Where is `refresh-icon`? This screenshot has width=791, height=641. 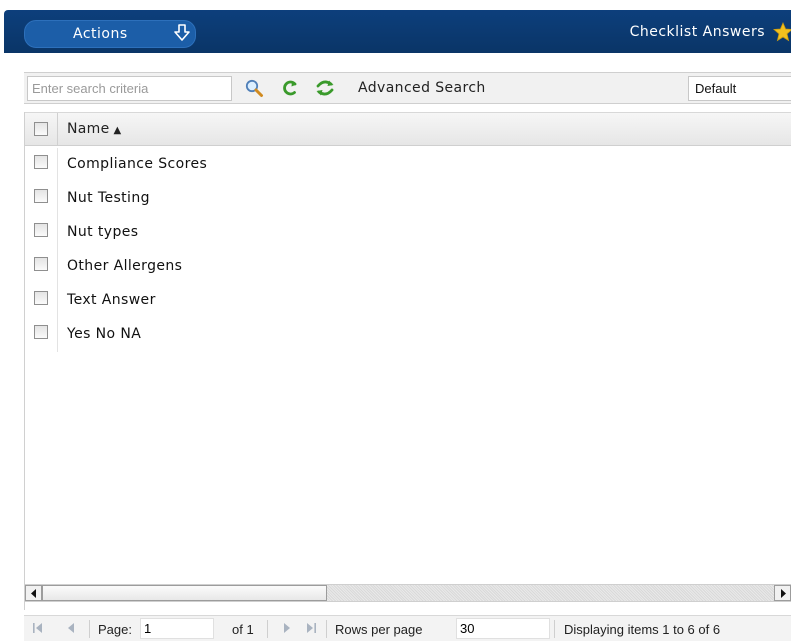 refresh-icon is located at coordinates (325, 90).